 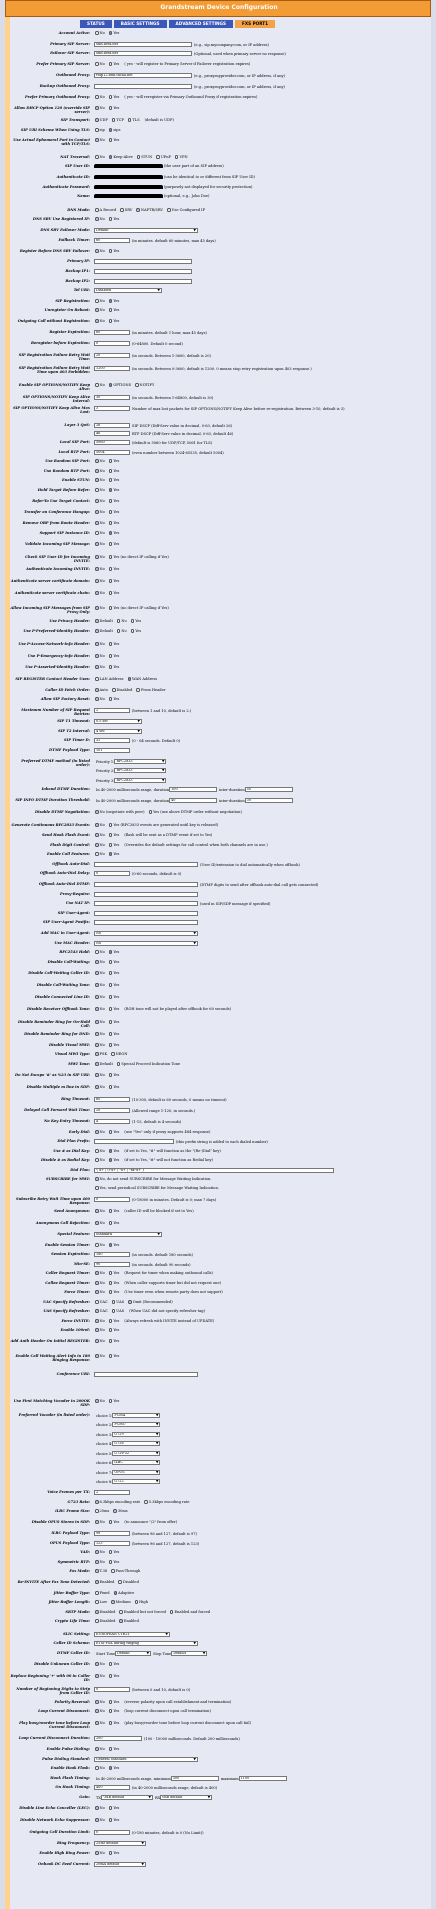 What do you see at coordinates (99, 557) in the screenshot?
I see `check-sip-user-id-for-incoming-invite-option: No` at bounding box center [99, 557].